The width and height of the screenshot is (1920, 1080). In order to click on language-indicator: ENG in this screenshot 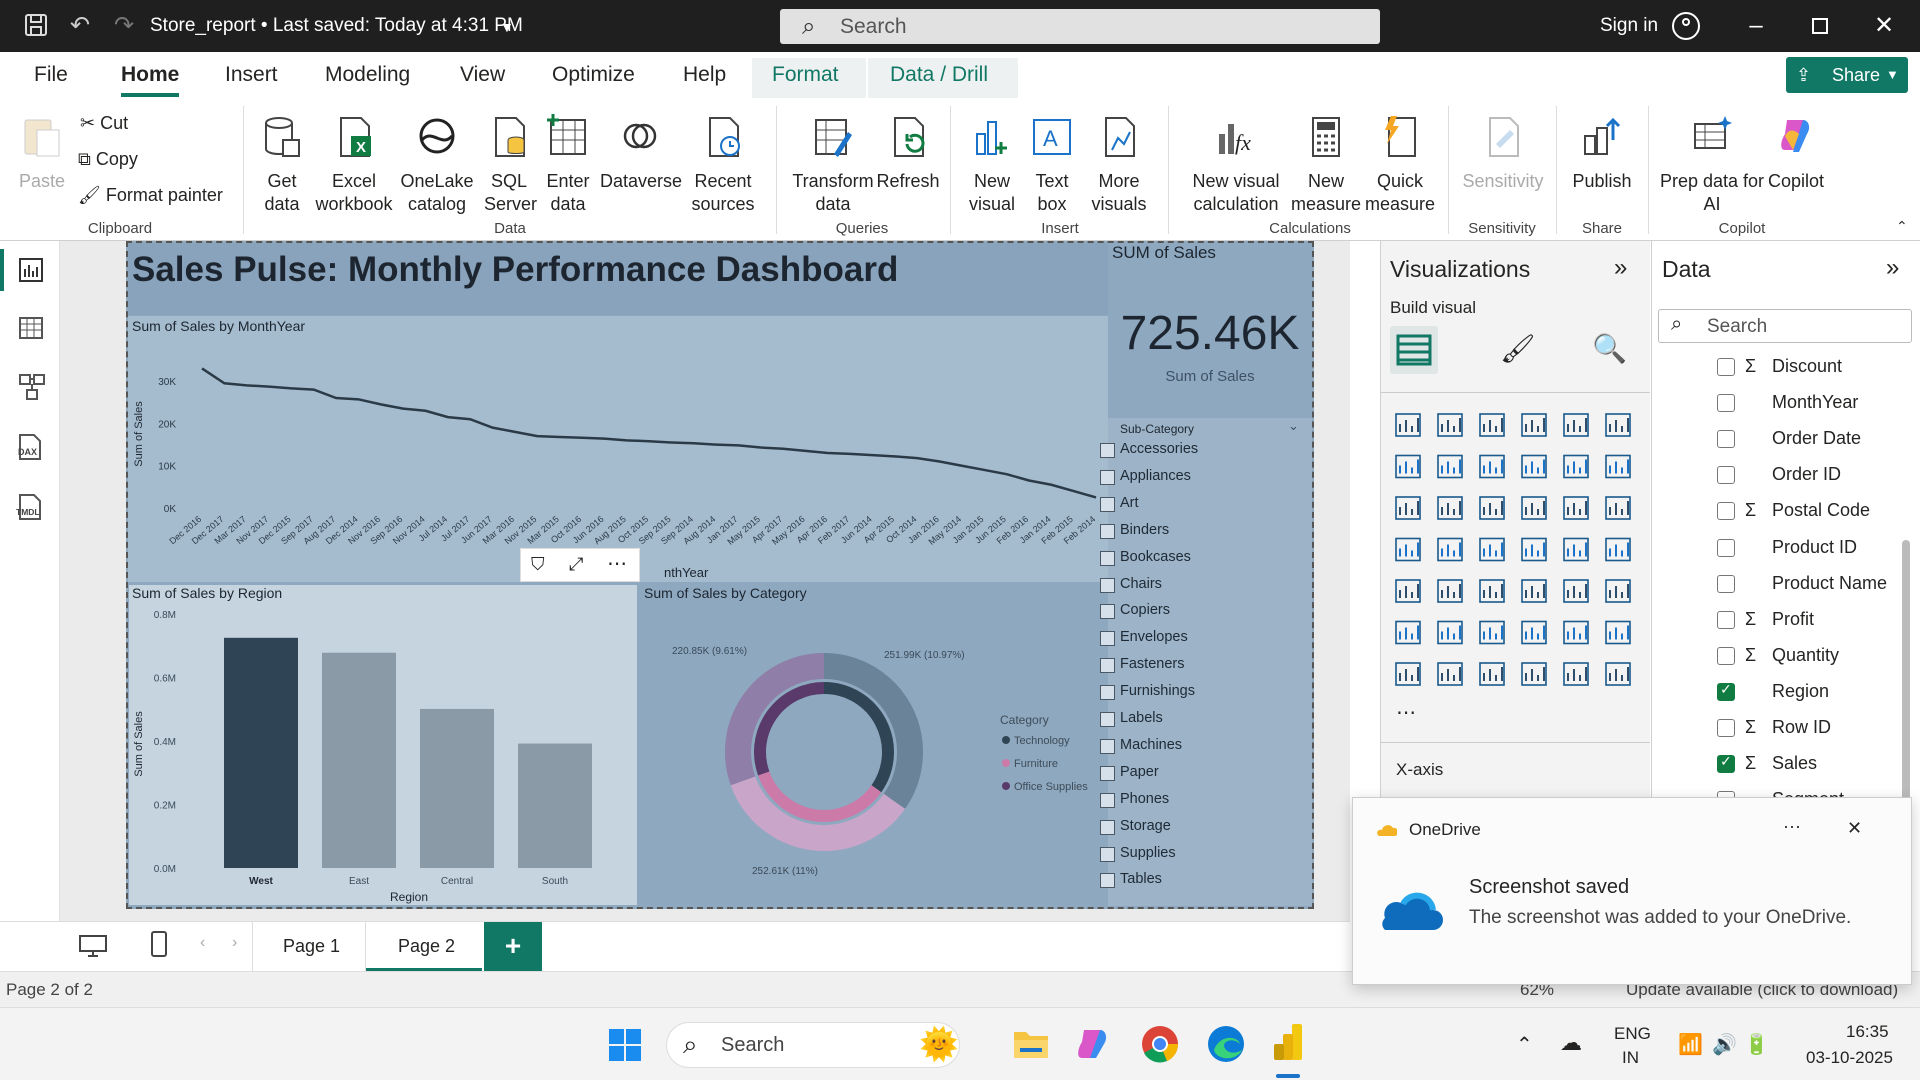, I will do `click(1632, 1034)`.